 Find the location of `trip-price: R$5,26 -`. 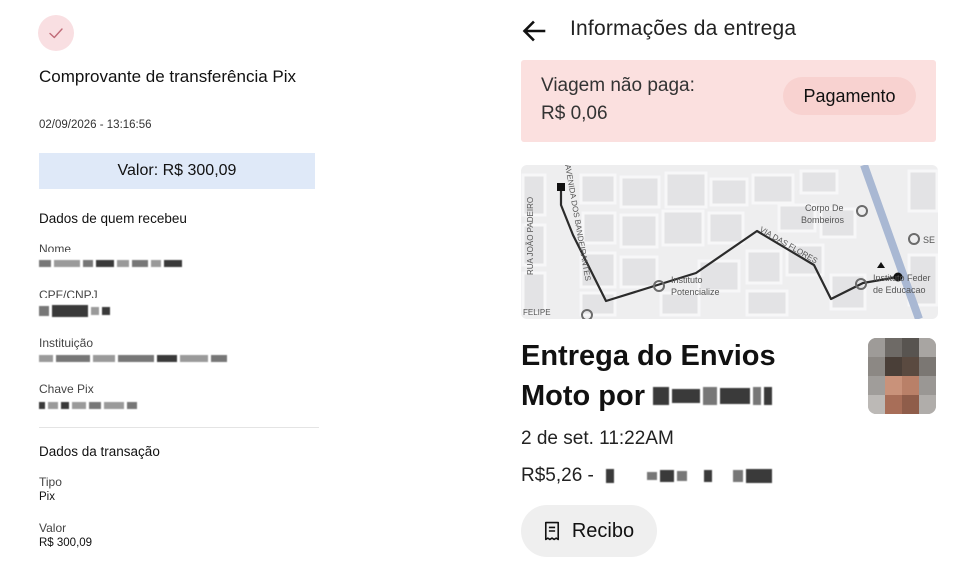

trip-price: R$5,26 - is located at coordinates (557, 475).